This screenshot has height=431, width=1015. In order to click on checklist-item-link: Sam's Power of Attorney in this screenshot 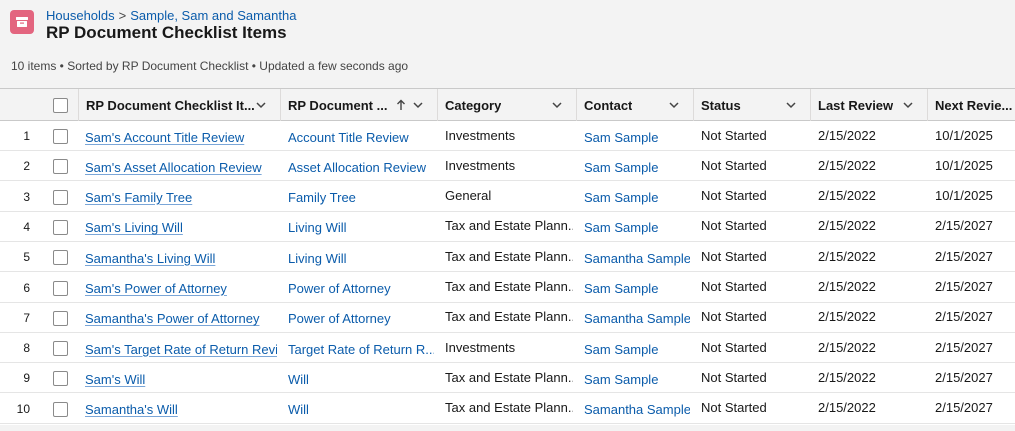, I will do `click(181, 288)`.